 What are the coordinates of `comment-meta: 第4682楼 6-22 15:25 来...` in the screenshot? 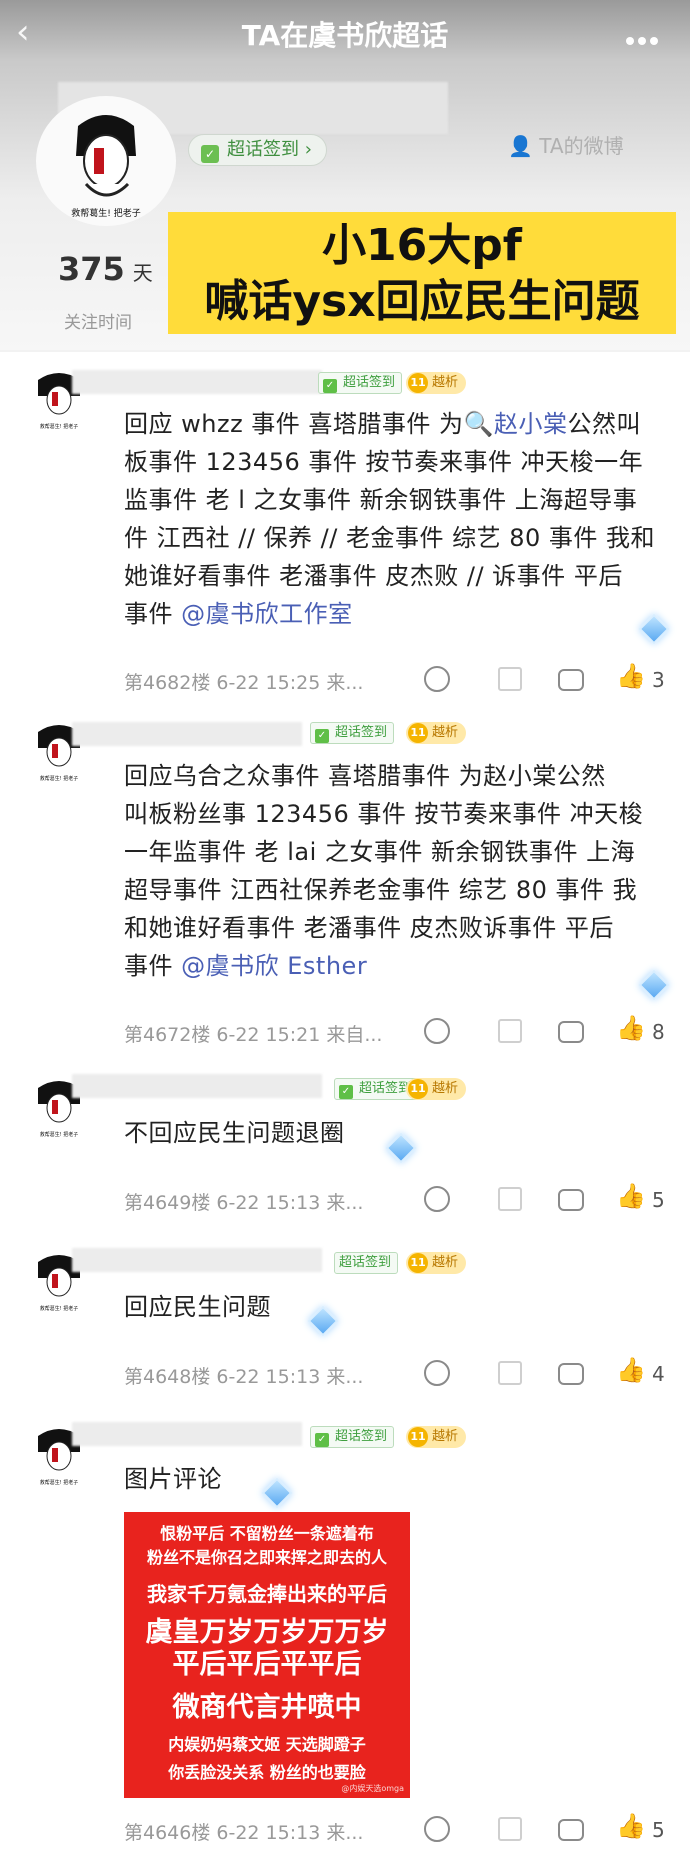 It's located at (244, 683).